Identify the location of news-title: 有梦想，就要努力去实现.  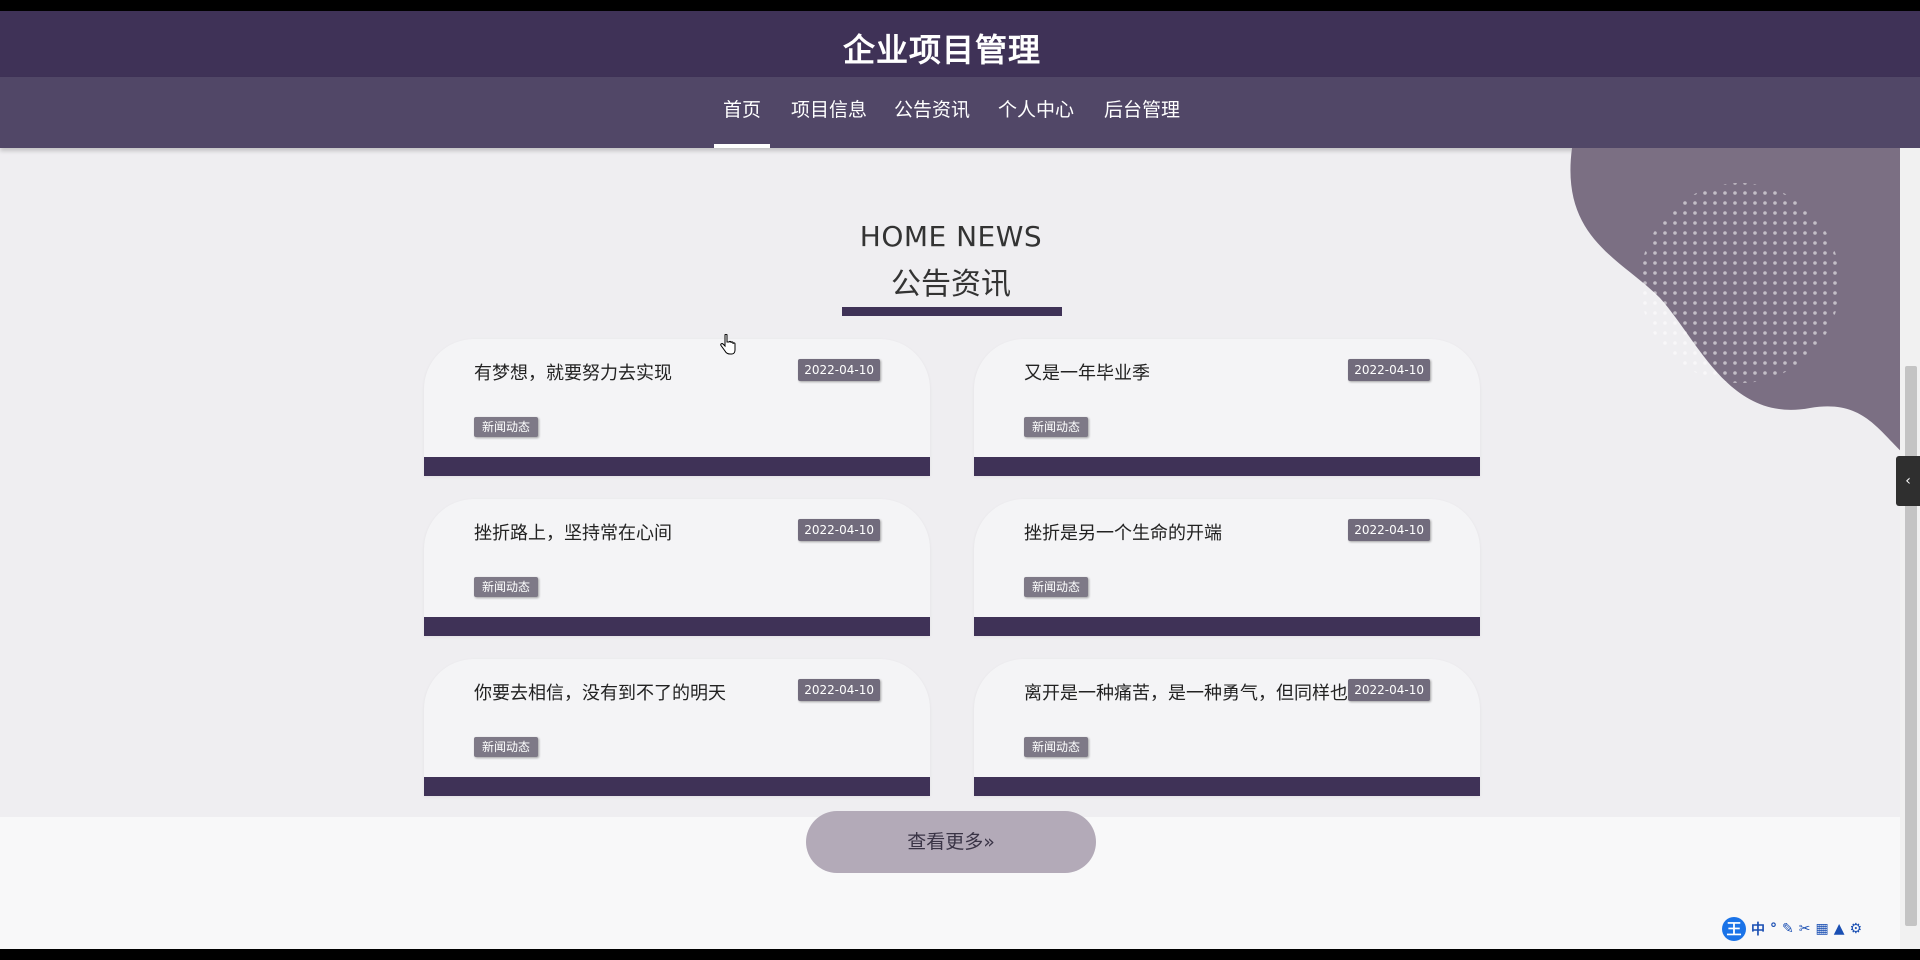
(664, 372).